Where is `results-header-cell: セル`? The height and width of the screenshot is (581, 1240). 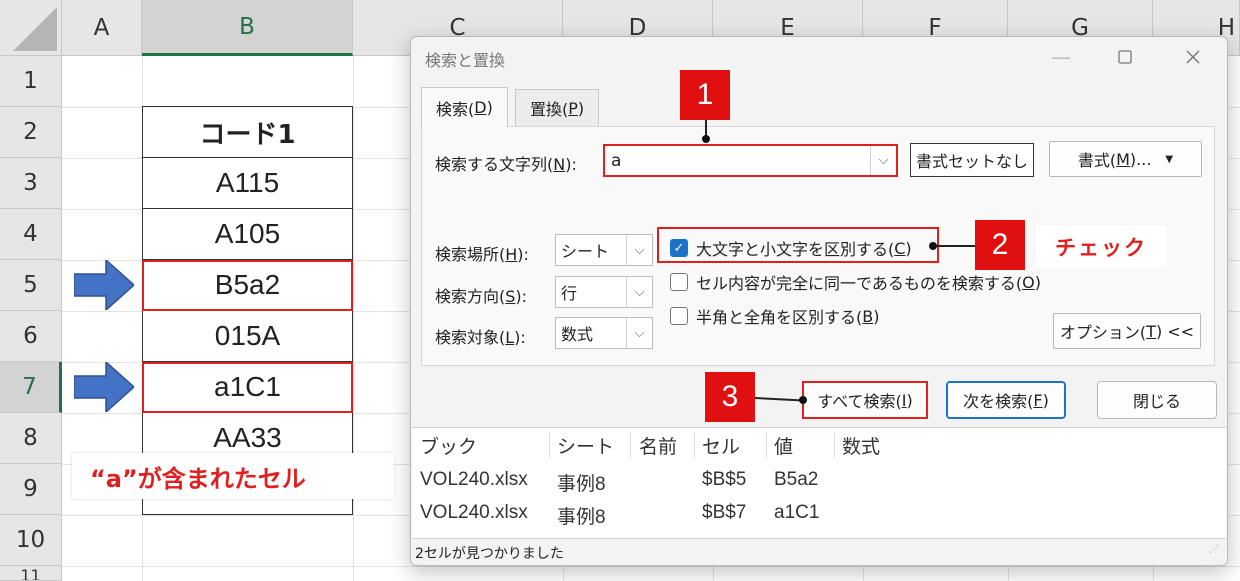 results-header-cell: セル is located at coordinates (721, 445).